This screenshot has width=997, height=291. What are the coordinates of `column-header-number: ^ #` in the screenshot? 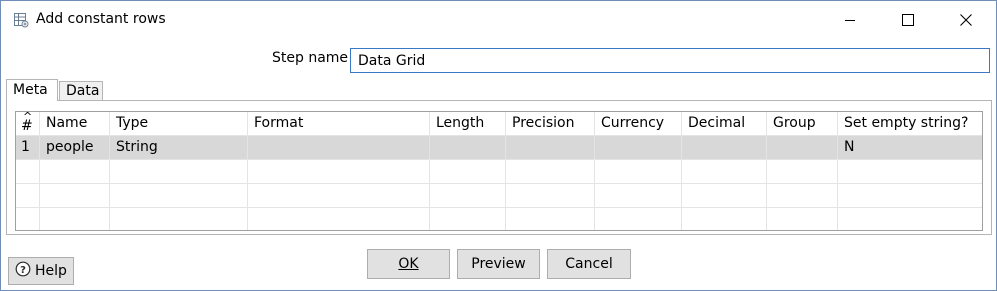 It's located at (28, 124).